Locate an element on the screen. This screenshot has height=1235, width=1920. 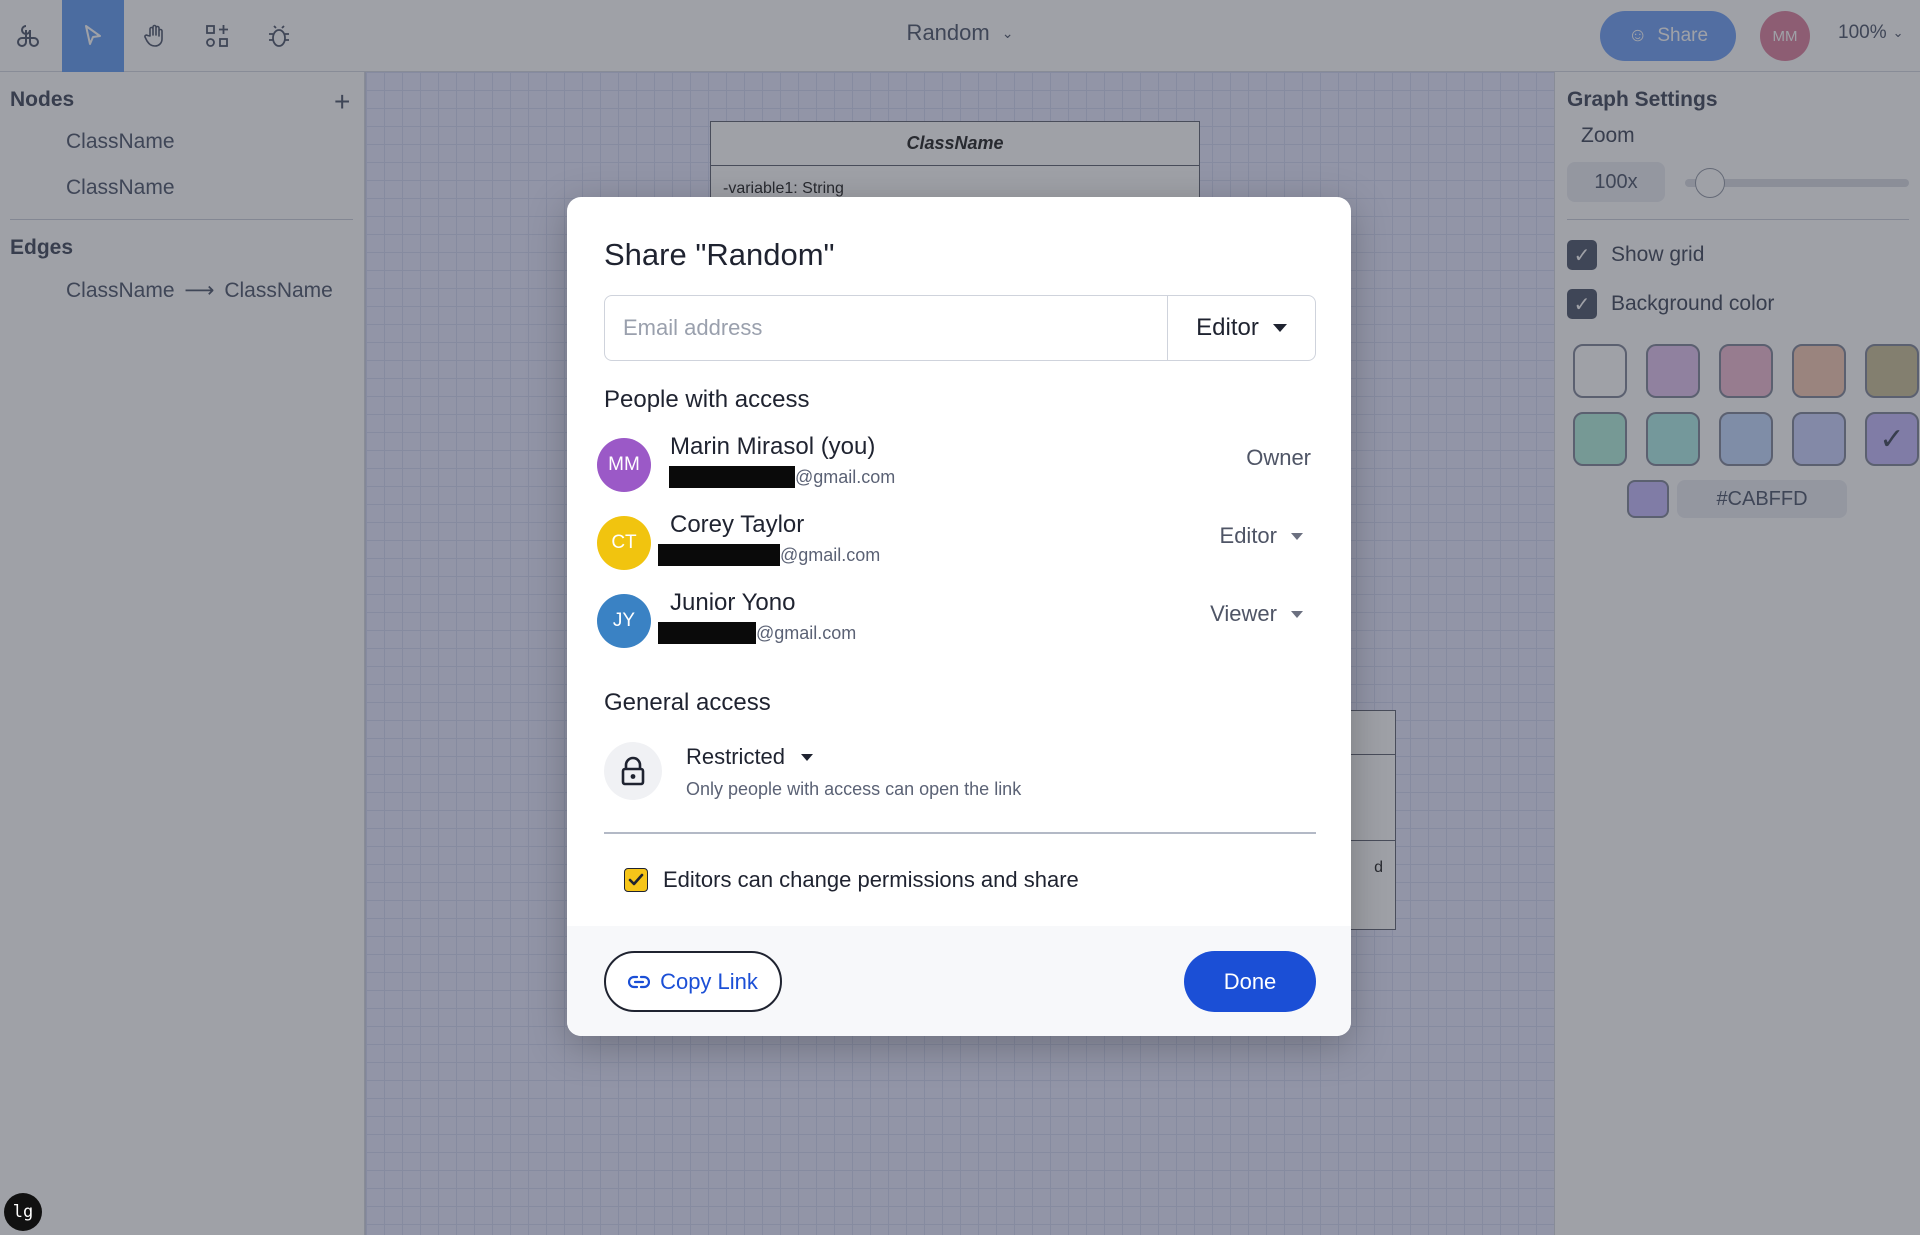
person-role: Owner is located at coordinates (1278, 458).